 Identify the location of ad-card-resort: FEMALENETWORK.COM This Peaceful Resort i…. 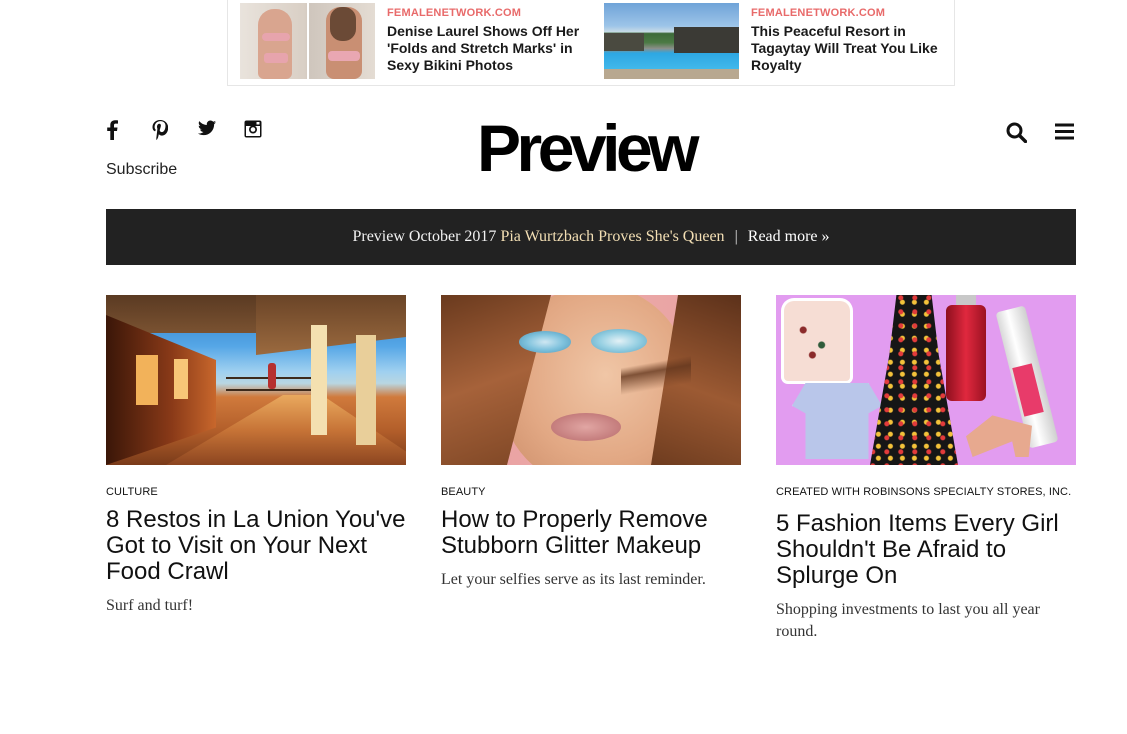
(776, 41).